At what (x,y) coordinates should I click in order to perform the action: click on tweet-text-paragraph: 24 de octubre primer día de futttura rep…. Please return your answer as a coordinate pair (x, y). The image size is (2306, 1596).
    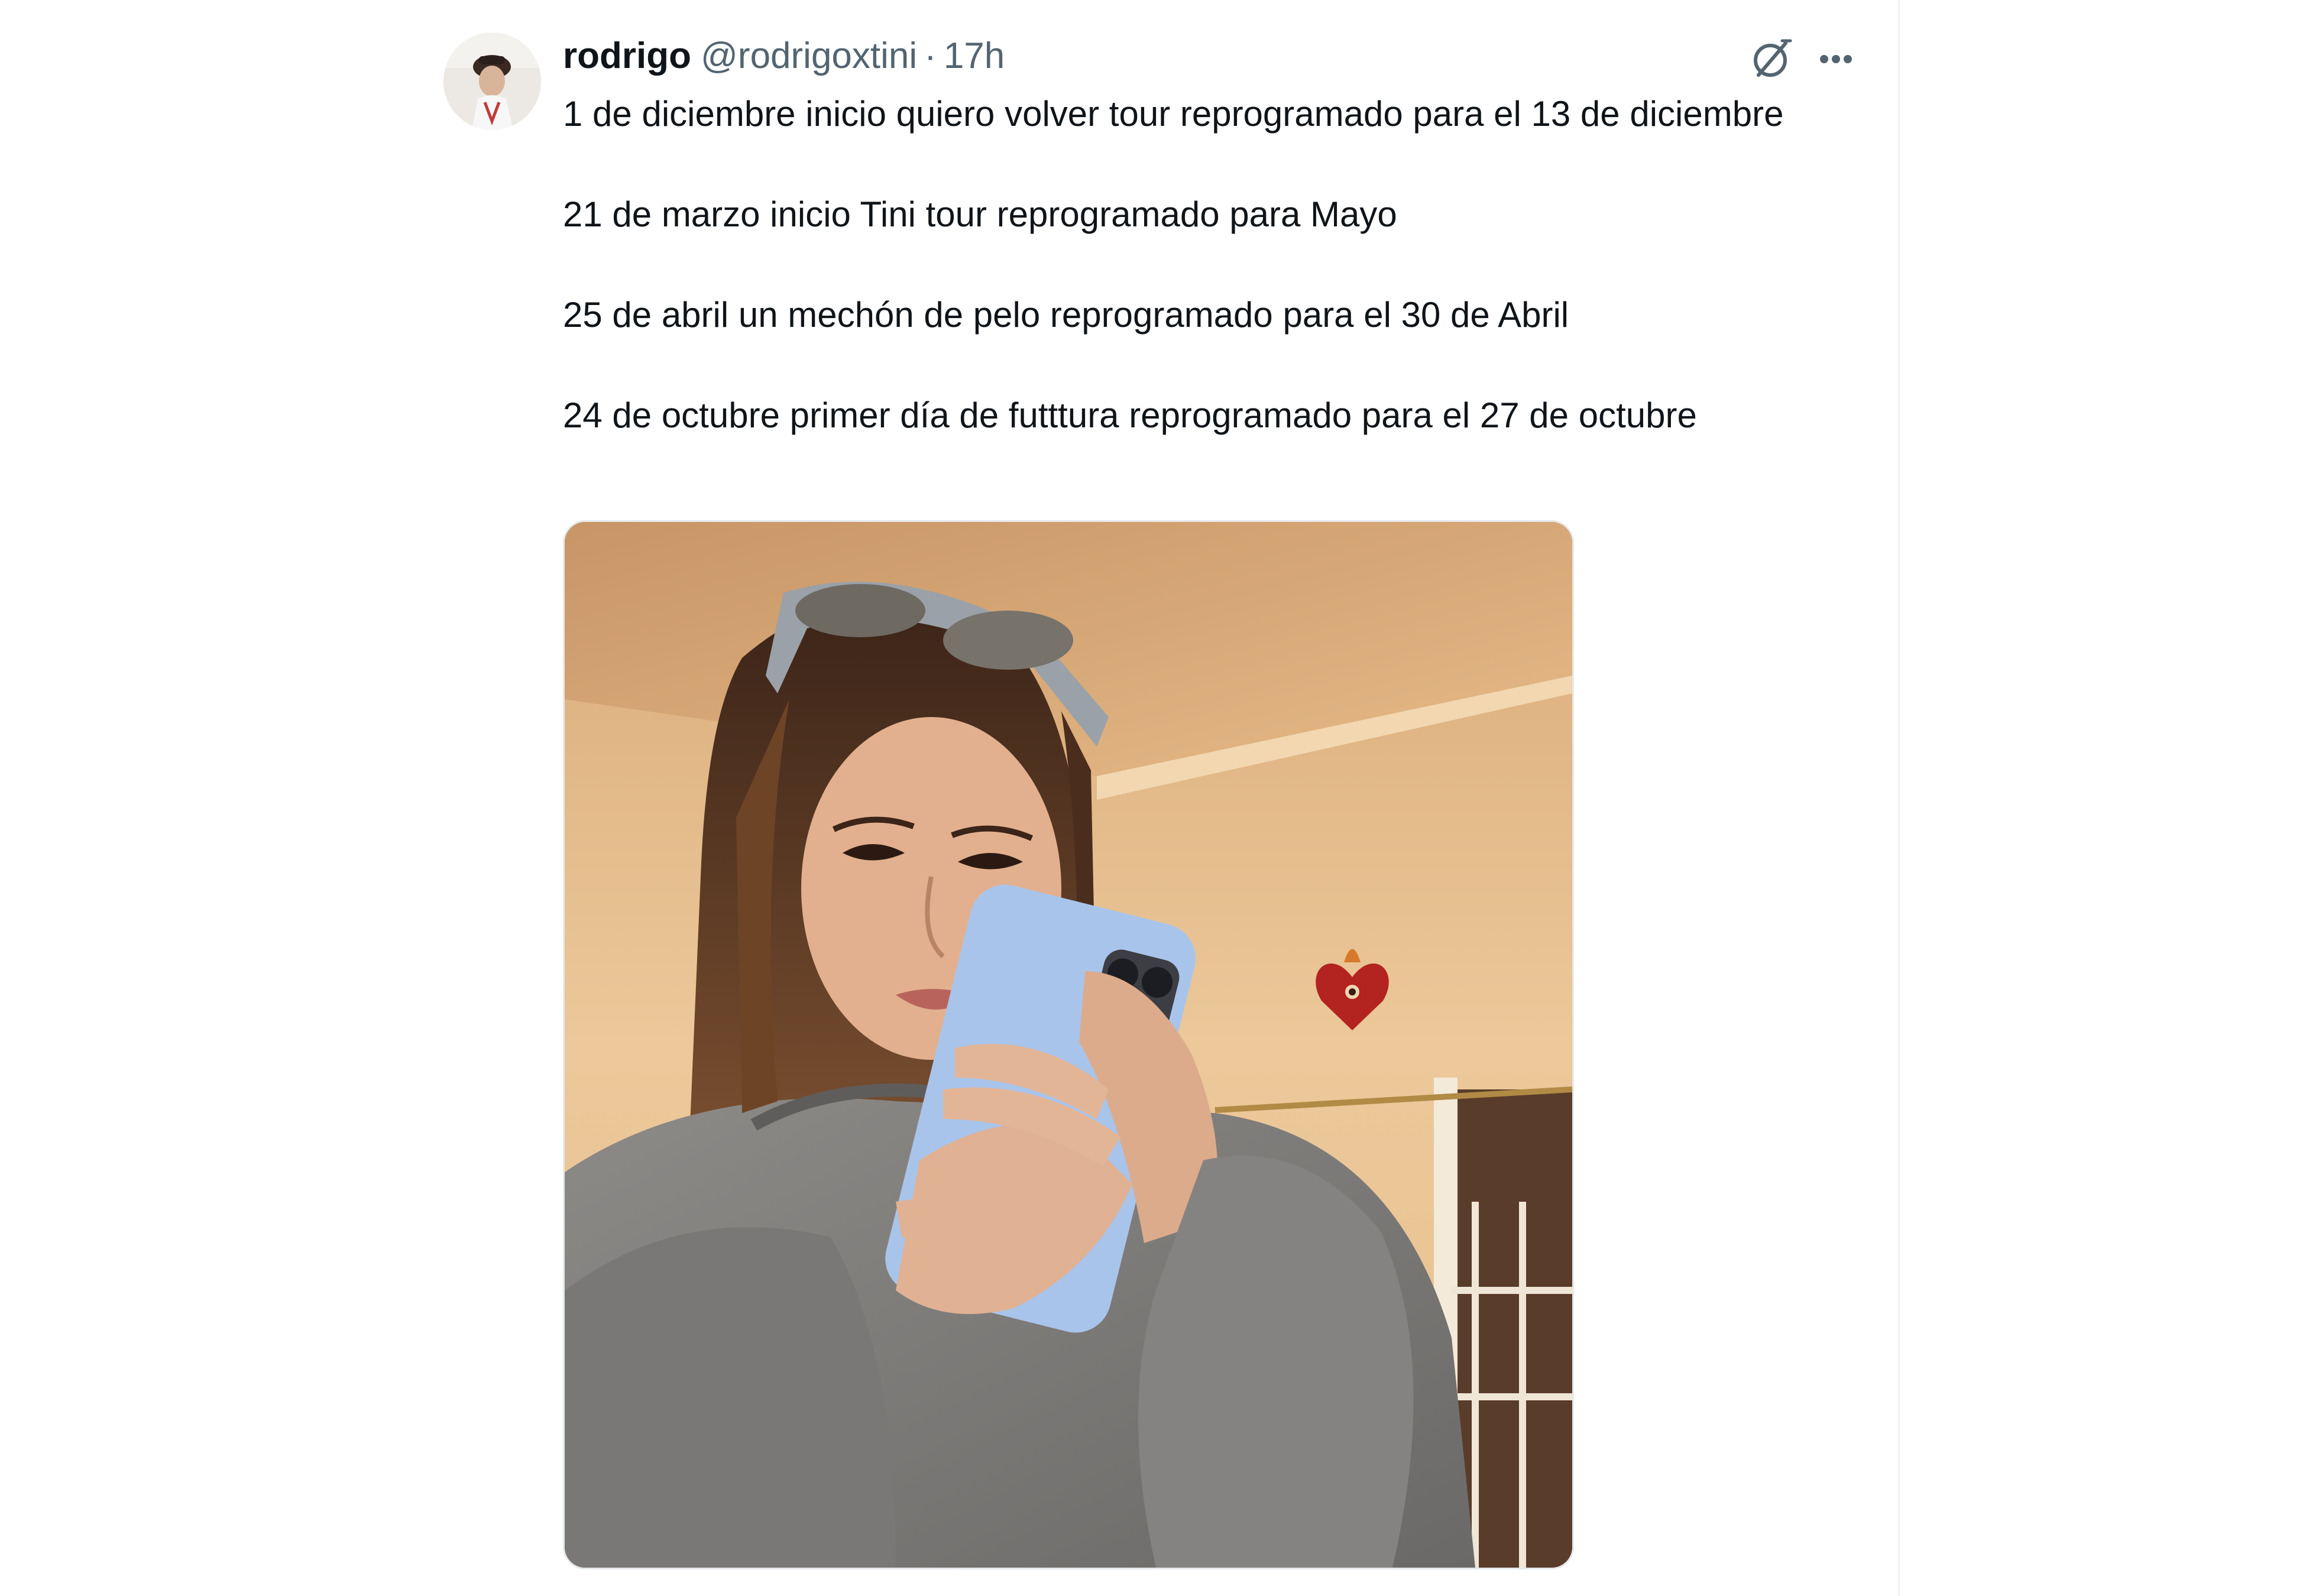
    Looking at the image, I should click on (1130, 415).